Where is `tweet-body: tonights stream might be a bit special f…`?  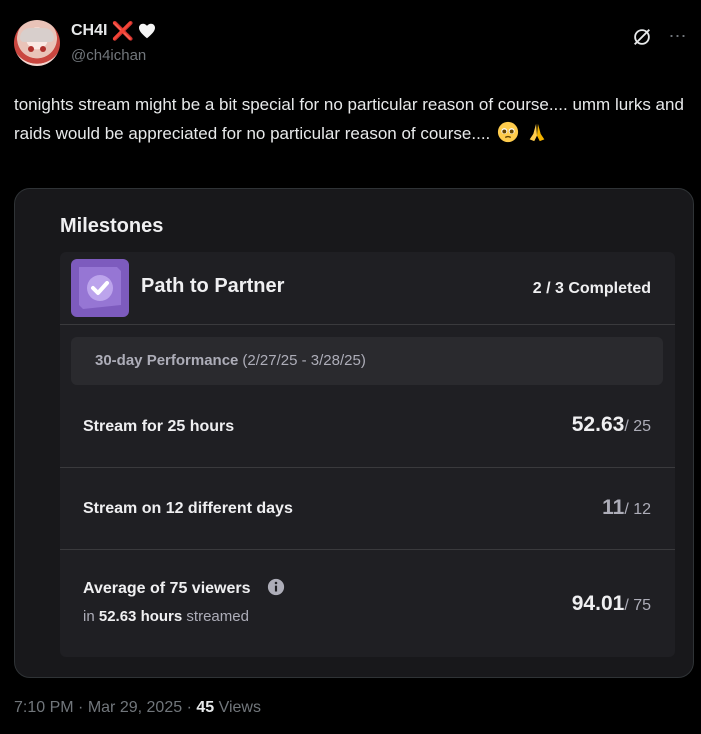
tweet-body: tonights stream might be a bit special f… is located at coordinates (349, 119).